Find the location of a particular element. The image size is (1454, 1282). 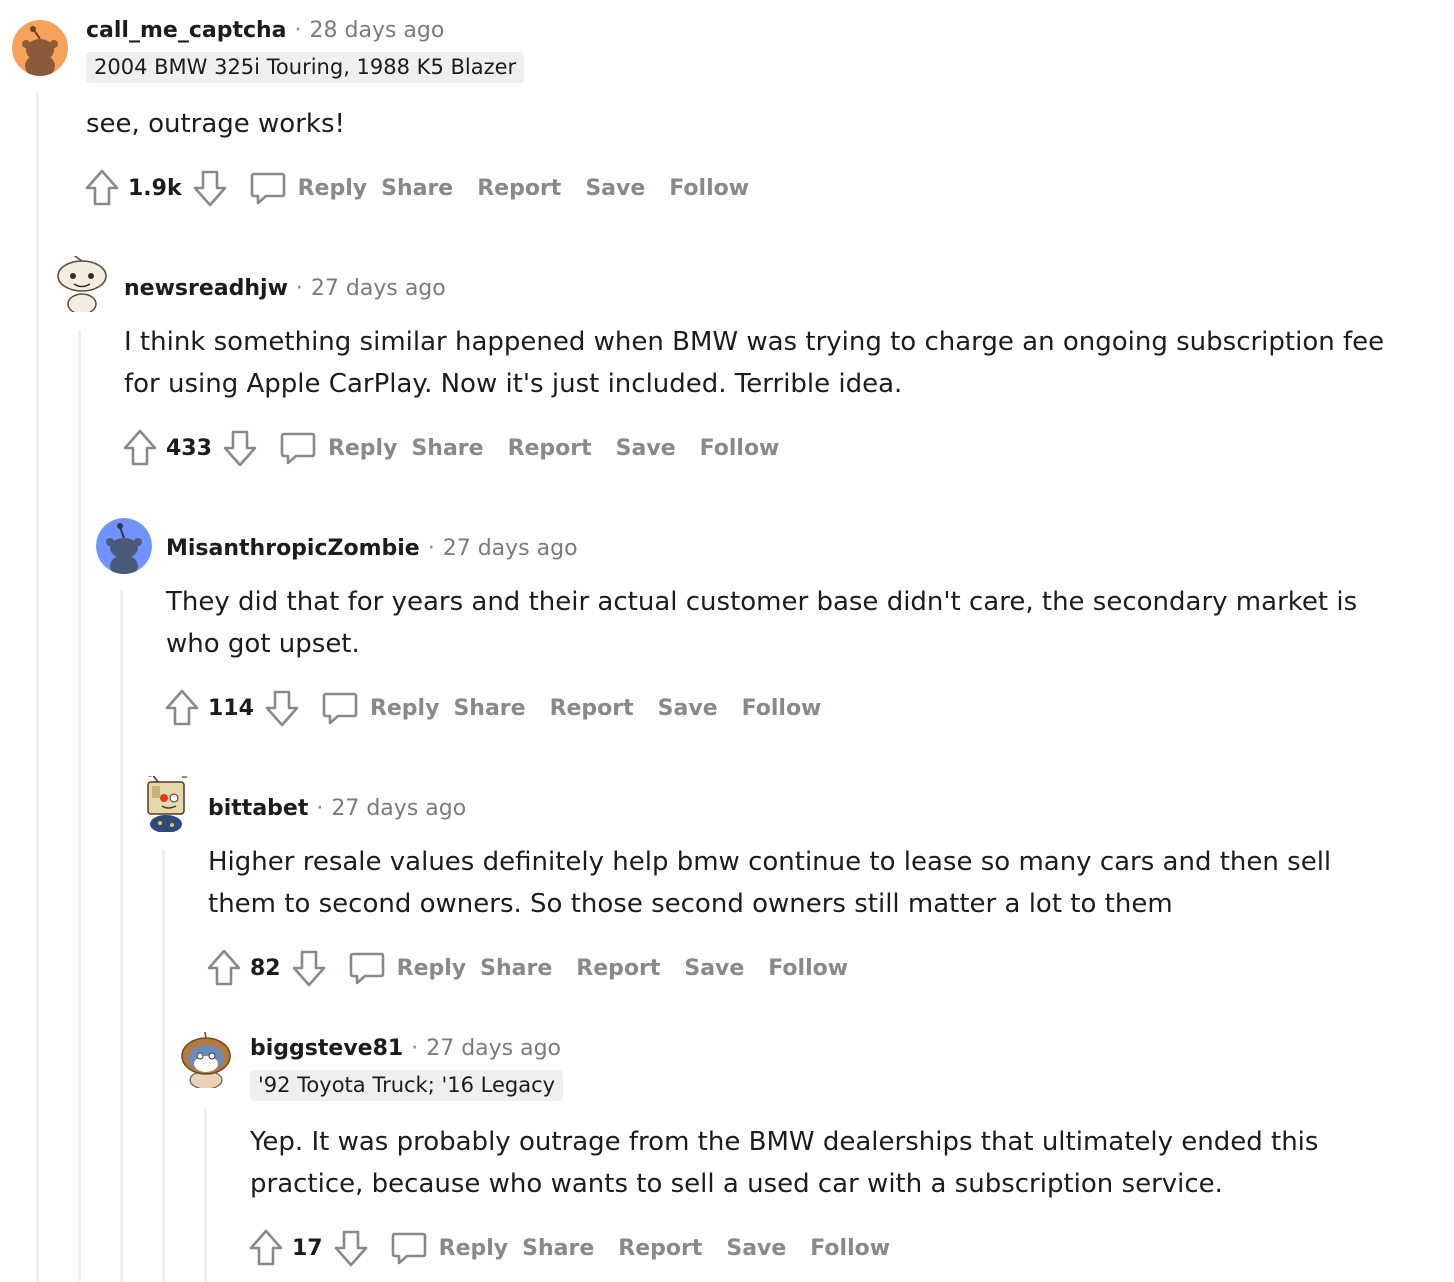

downvote-arrow-icon is located at coordinates (209, 188).